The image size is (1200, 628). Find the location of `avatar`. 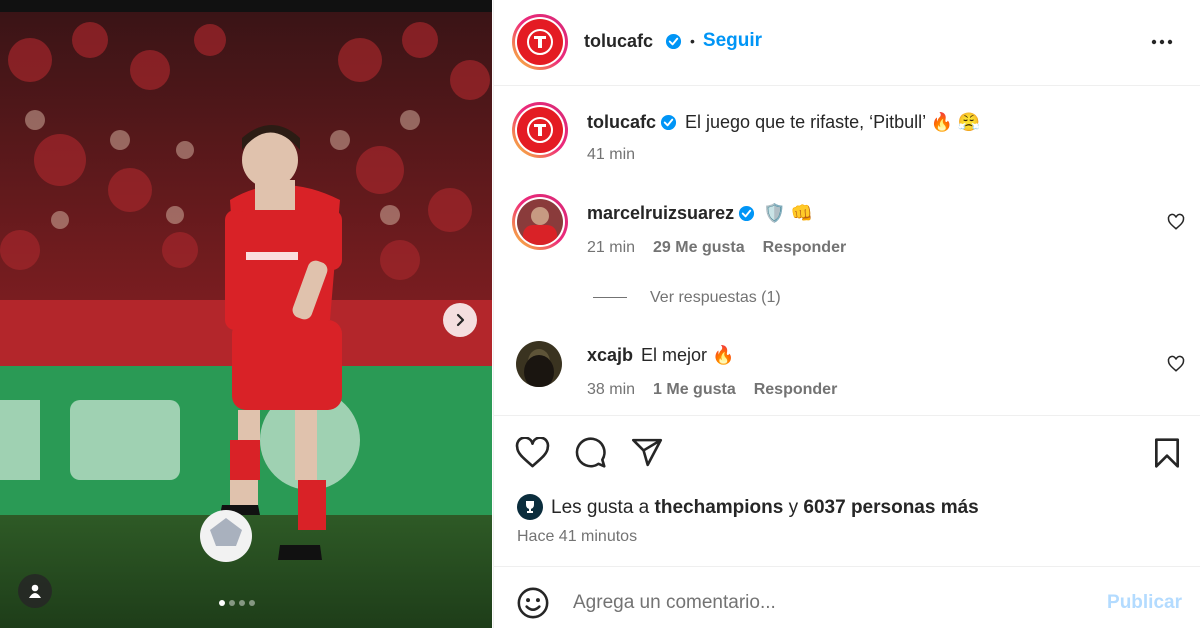

avatar is located at coordinates (540, 222).